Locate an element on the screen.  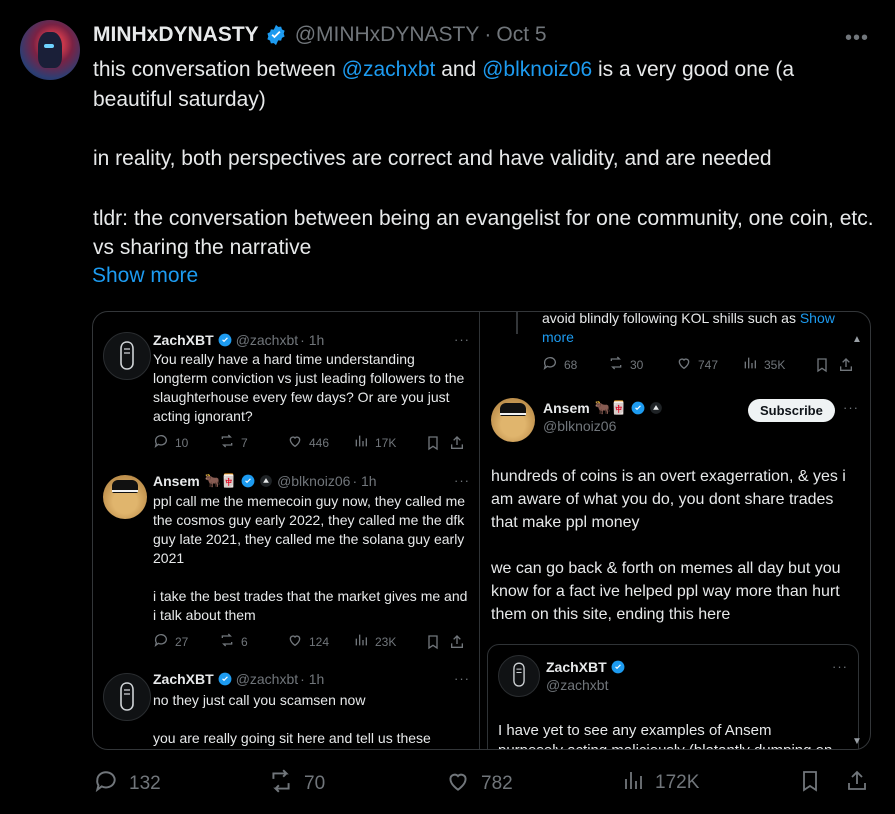
like-count: 782 is located at coordinates (497, 783).